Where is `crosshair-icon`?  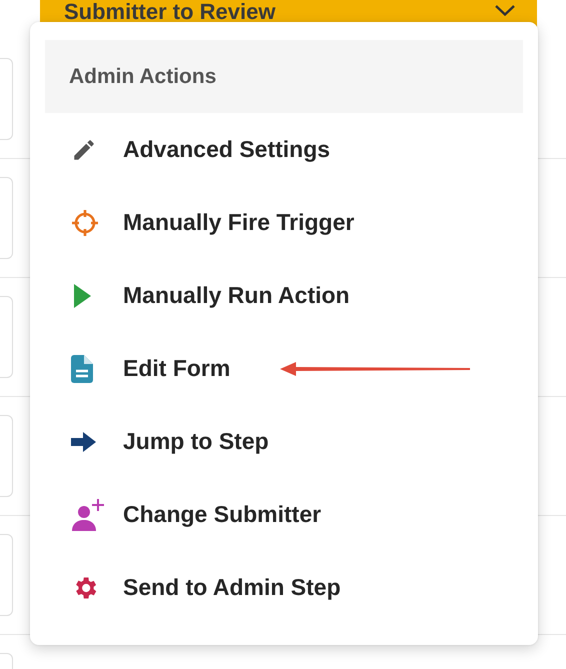
crosshair-icon is located at coordinates (85, 222).